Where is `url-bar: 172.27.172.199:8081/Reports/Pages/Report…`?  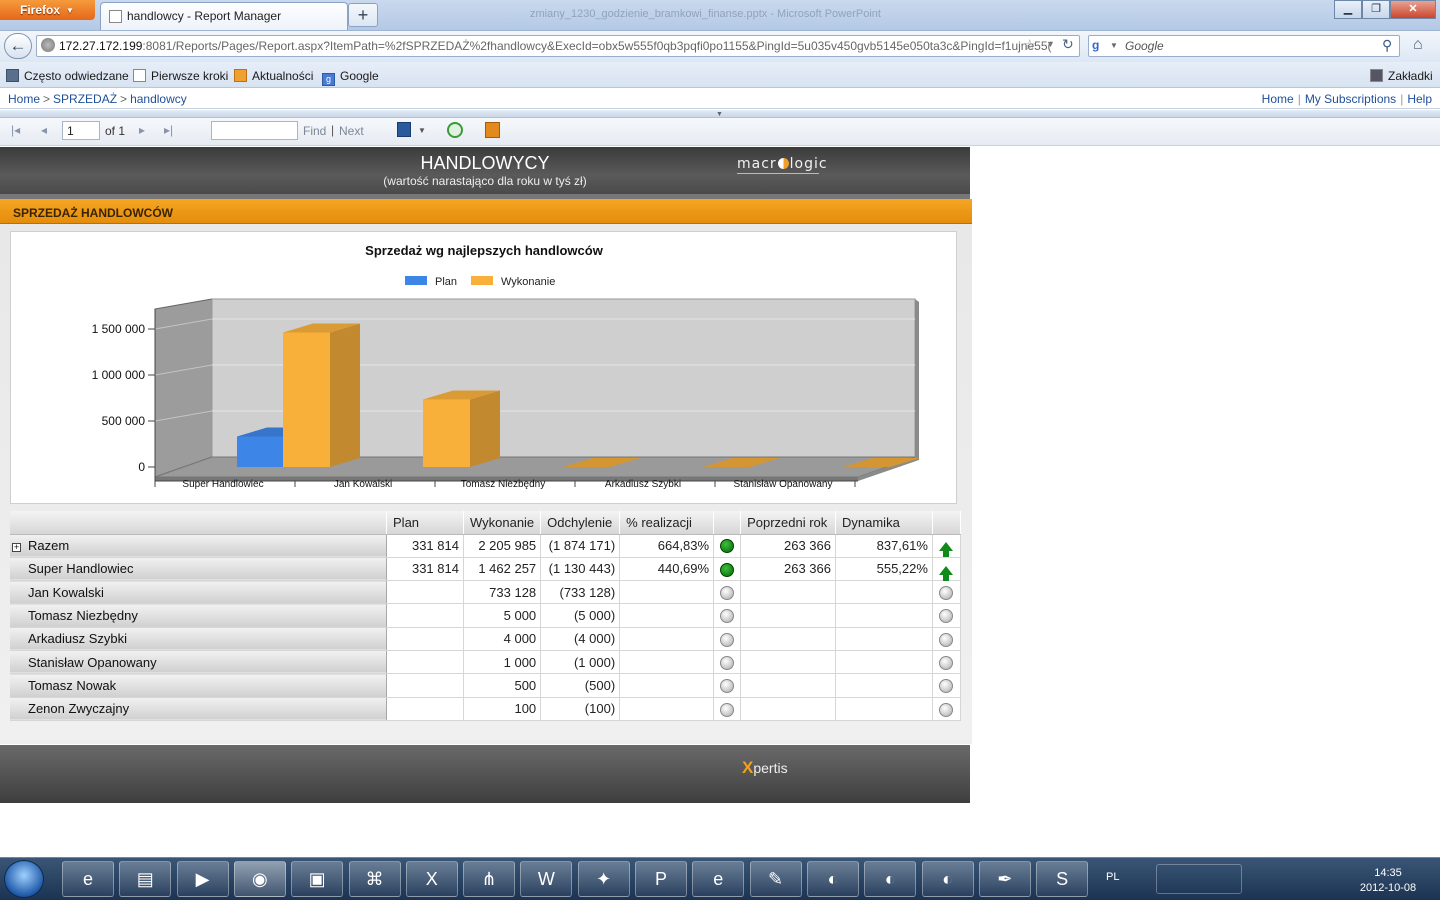
url-bar: 172.27.172.199:8081/Reports/Pages/Report… is located at coordinates (558, 46).